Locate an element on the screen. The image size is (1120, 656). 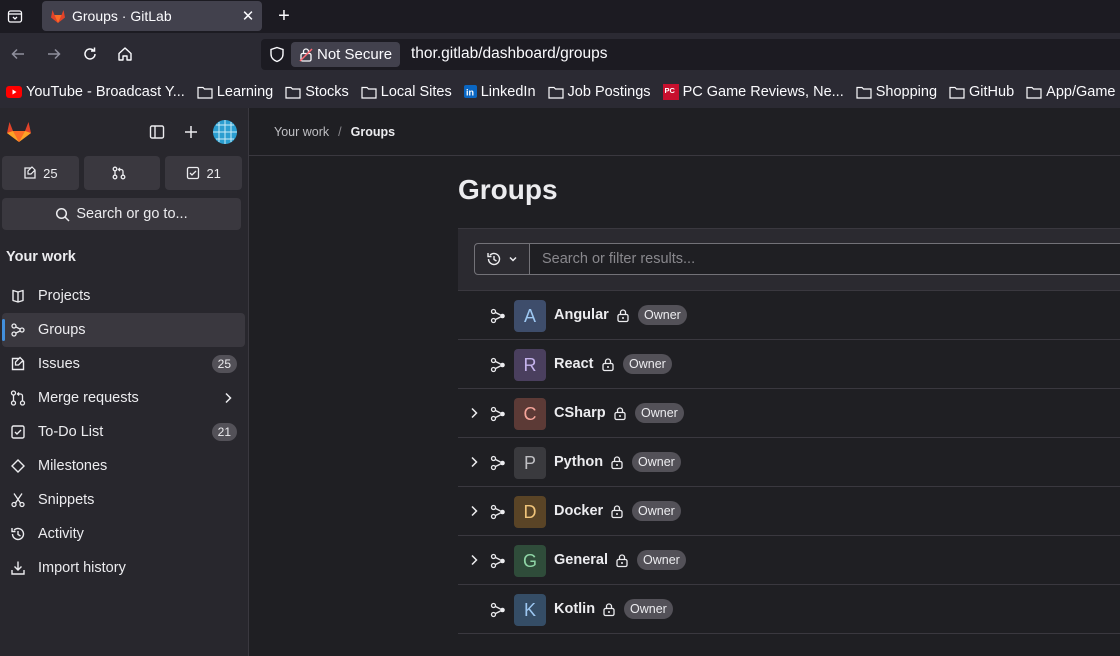
sidebar-item-snippets: Snippets is located at coordinates (123, 500).